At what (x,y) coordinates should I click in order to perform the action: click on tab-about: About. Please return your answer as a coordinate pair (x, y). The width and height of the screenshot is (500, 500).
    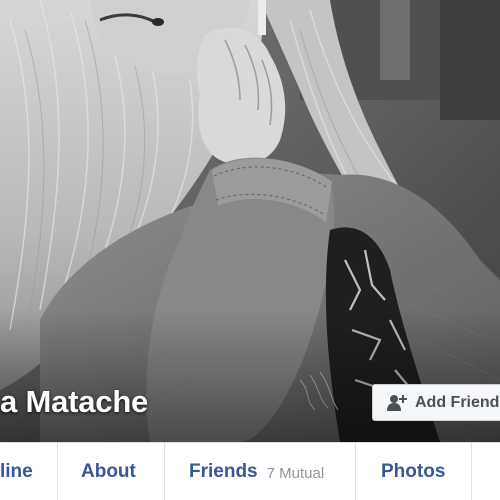
    Looking at the image, I should click on (108, 471).